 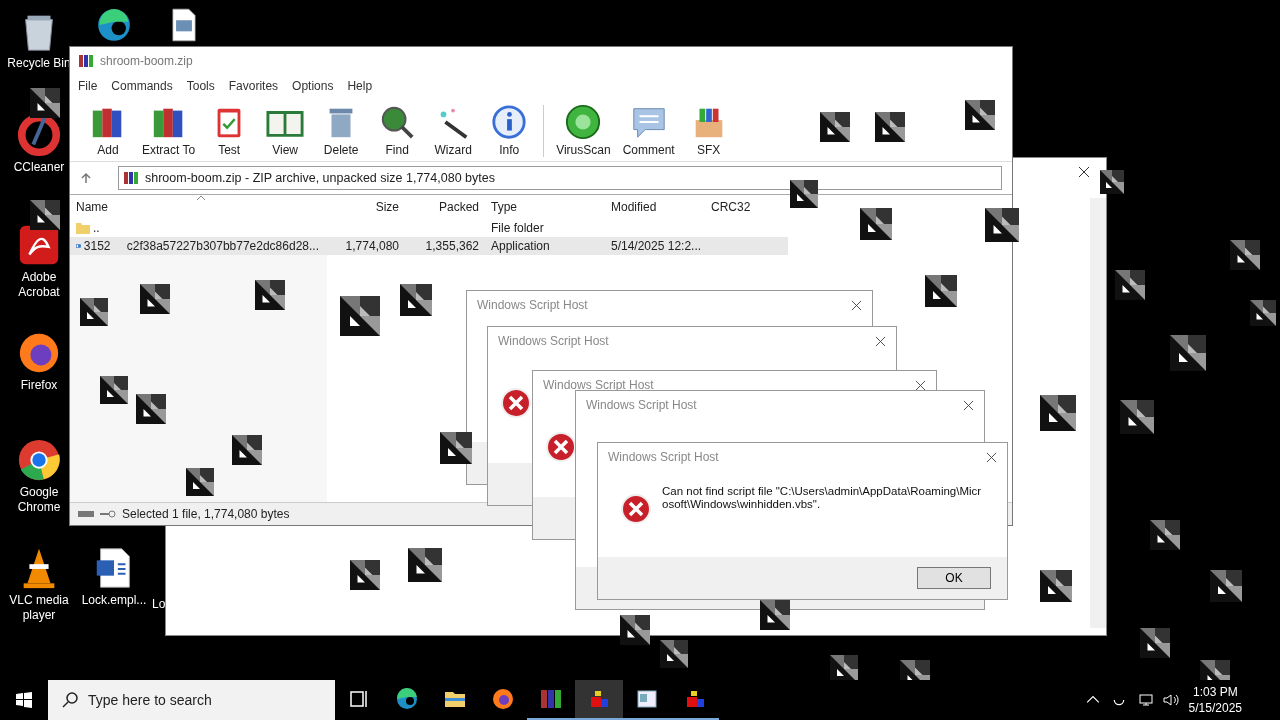 What do you see at coordinates (70, 700) in the screenshot?
I see `search-icon` at bounding box center [70, 700].